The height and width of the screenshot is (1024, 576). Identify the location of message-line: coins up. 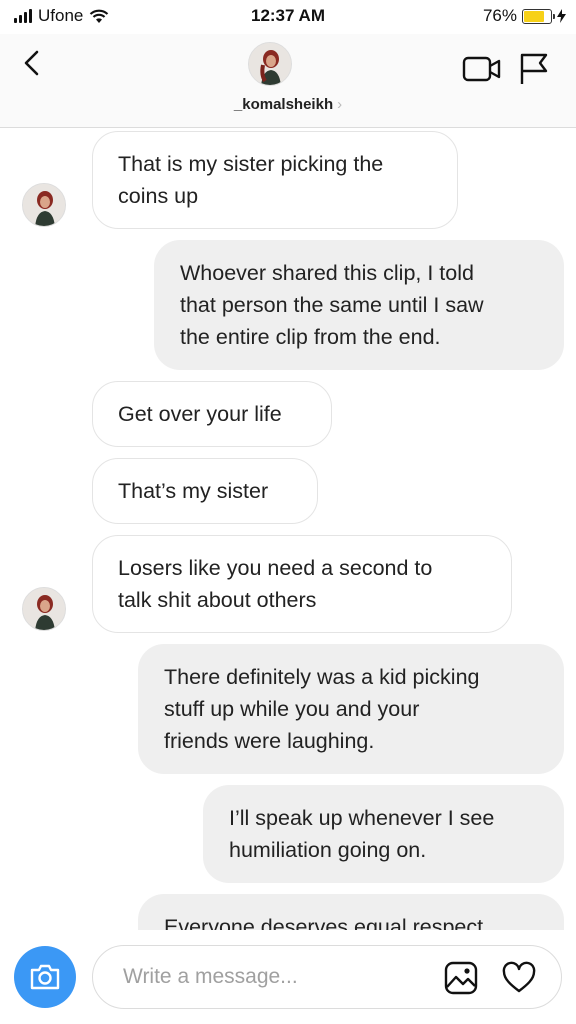
(158, 196).